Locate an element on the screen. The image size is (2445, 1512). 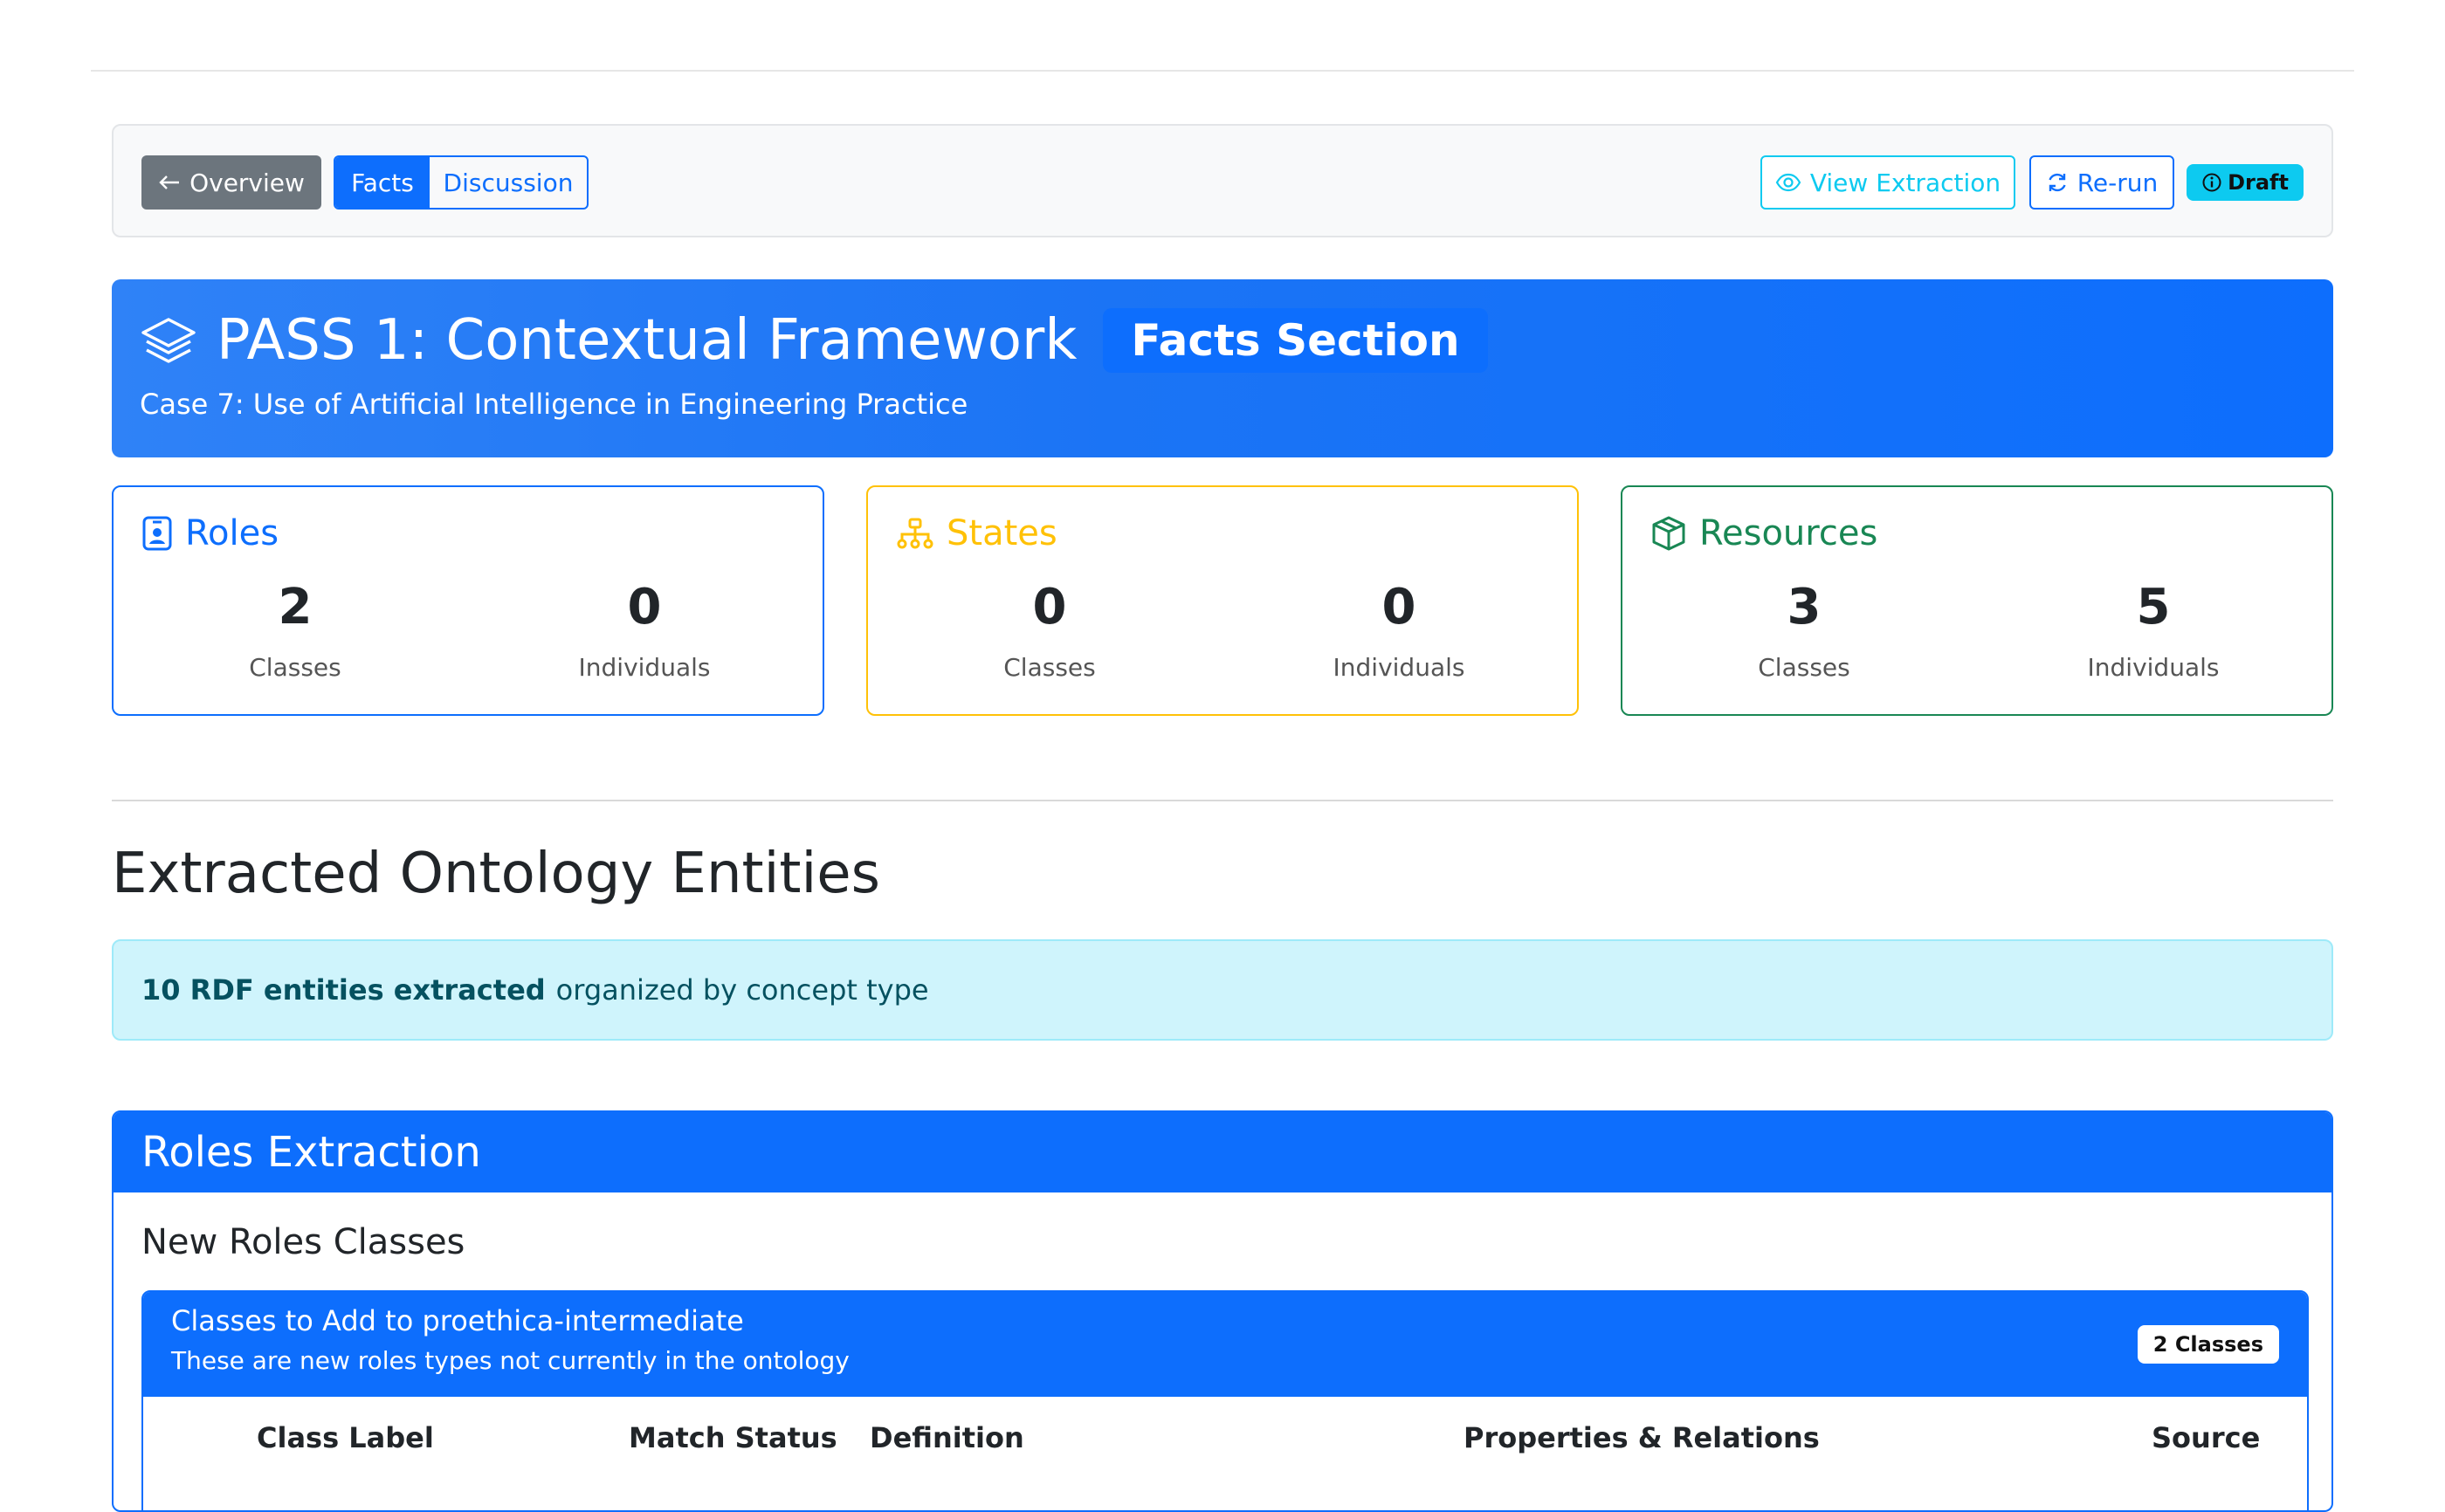
states-card-title: States is located at coordinates (976, 533).